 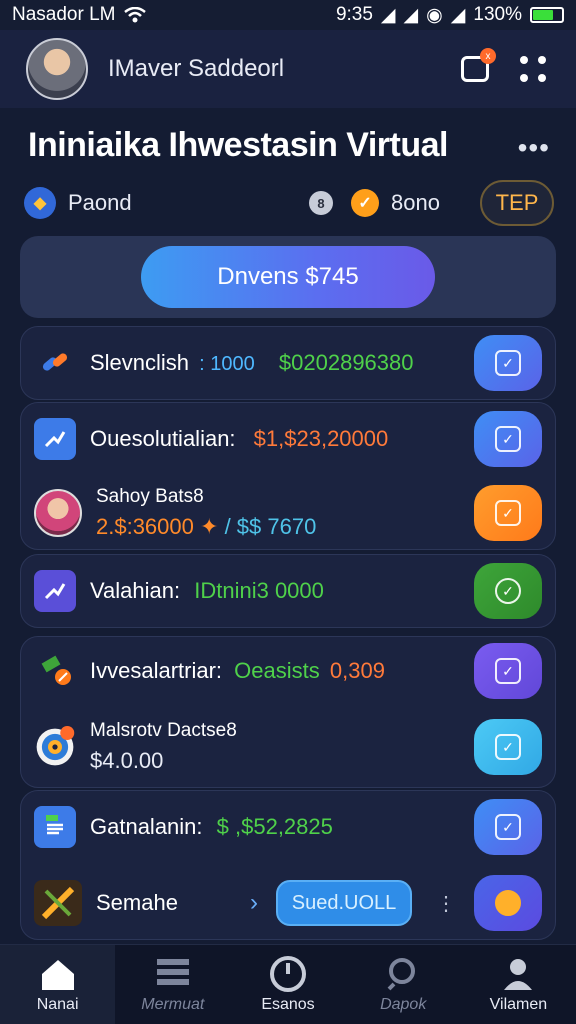 What do you see at coordinates (163, 438) in the screenshot?
I see `item-label: Ouesolutialian:` at bounding box center [163, 438].